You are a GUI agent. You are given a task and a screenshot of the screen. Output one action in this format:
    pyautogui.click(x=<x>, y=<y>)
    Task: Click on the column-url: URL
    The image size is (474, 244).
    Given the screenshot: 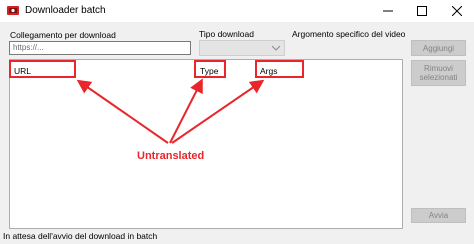 What is the action you would take?
    pyautogui.click(x=23, y=71)
    